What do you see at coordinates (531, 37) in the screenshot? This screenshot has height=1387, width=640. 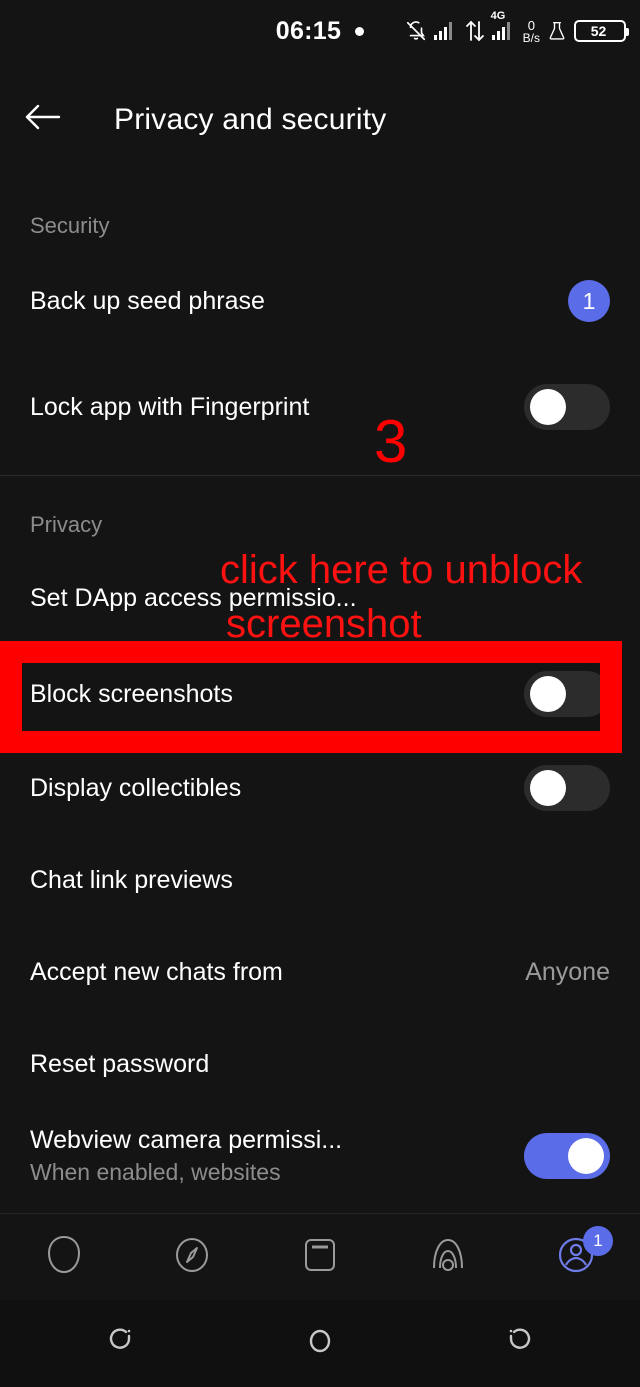 I see `data-rate-unit: B/s` at bounding box center [531, 37].